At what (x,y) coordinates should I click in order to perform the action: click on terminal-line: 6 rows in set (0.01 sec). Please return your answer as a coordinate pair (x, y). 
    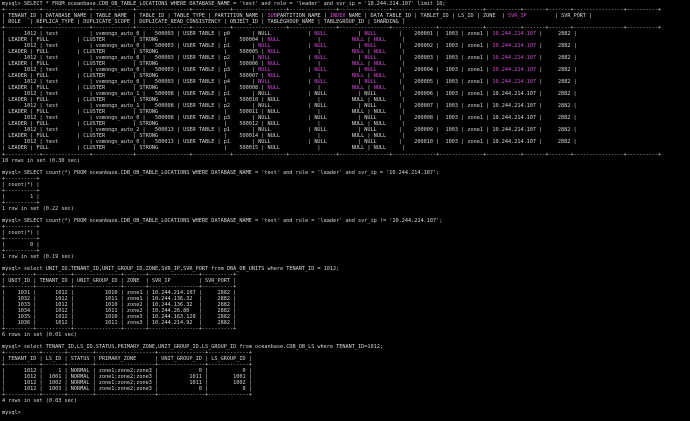
    Looking at the image, I should click on (39, 335).